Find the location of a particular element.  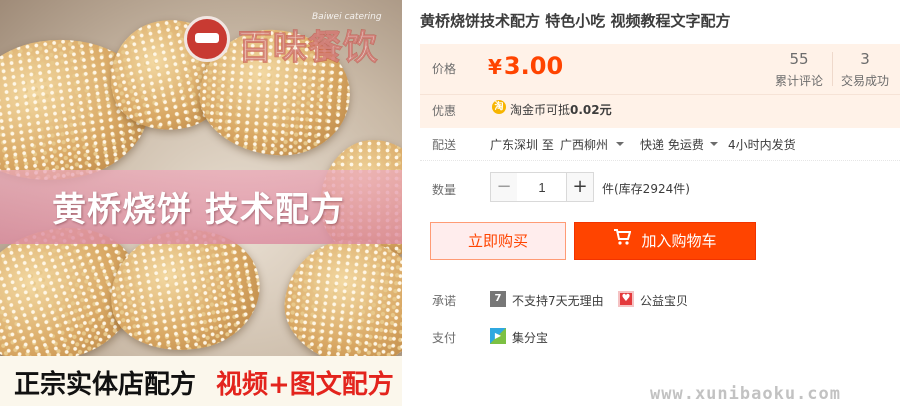

stat-reviews-count: 55 is located at coordinates (799, 59).